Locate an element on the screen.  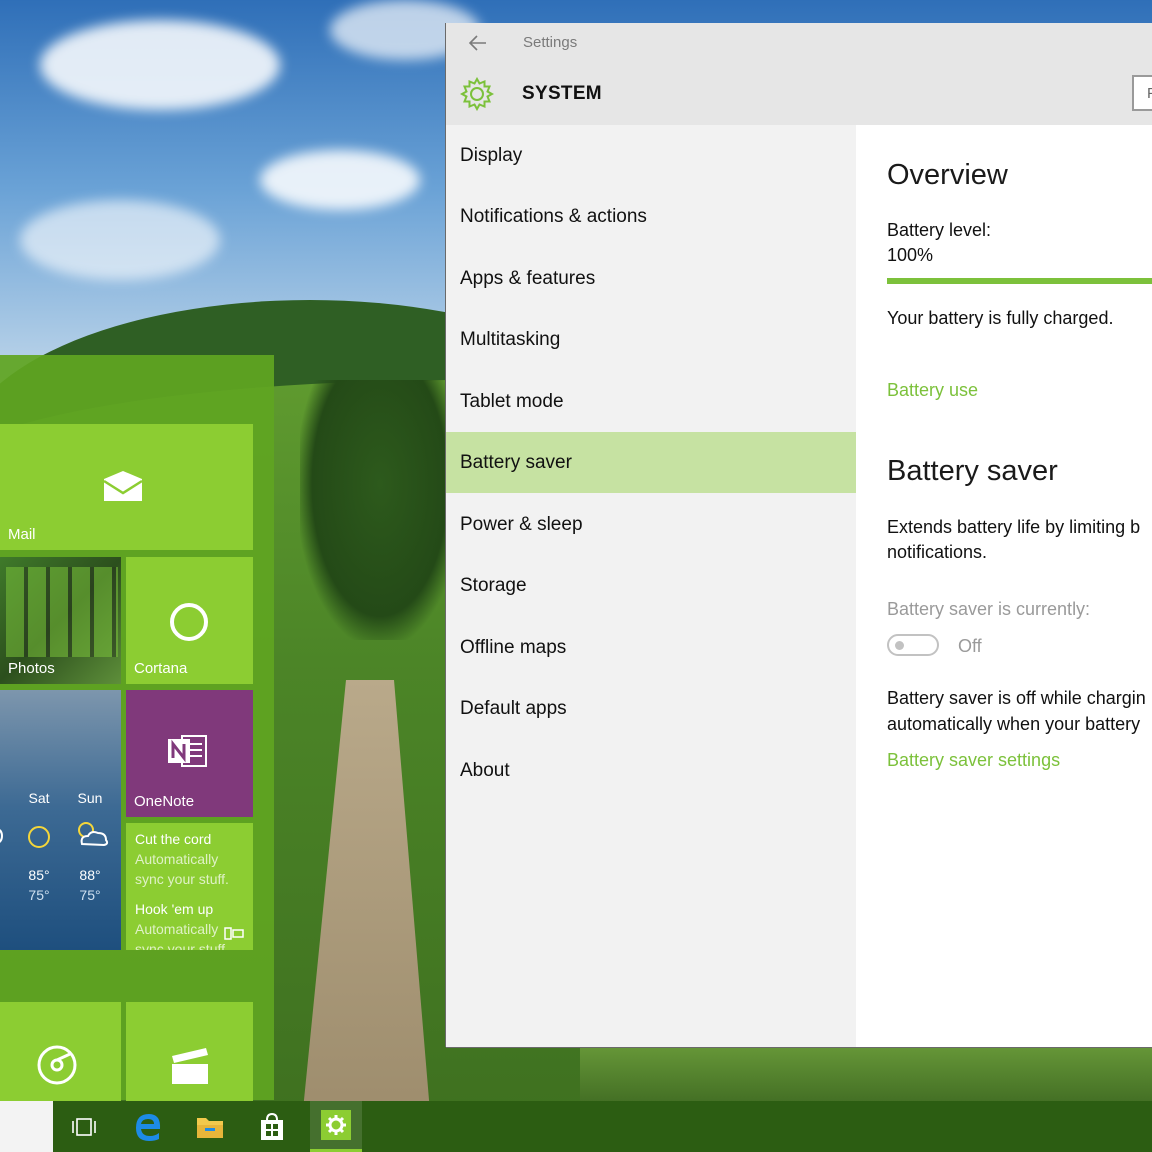
photos-tile: Photos is located at coordinates (60, 620).